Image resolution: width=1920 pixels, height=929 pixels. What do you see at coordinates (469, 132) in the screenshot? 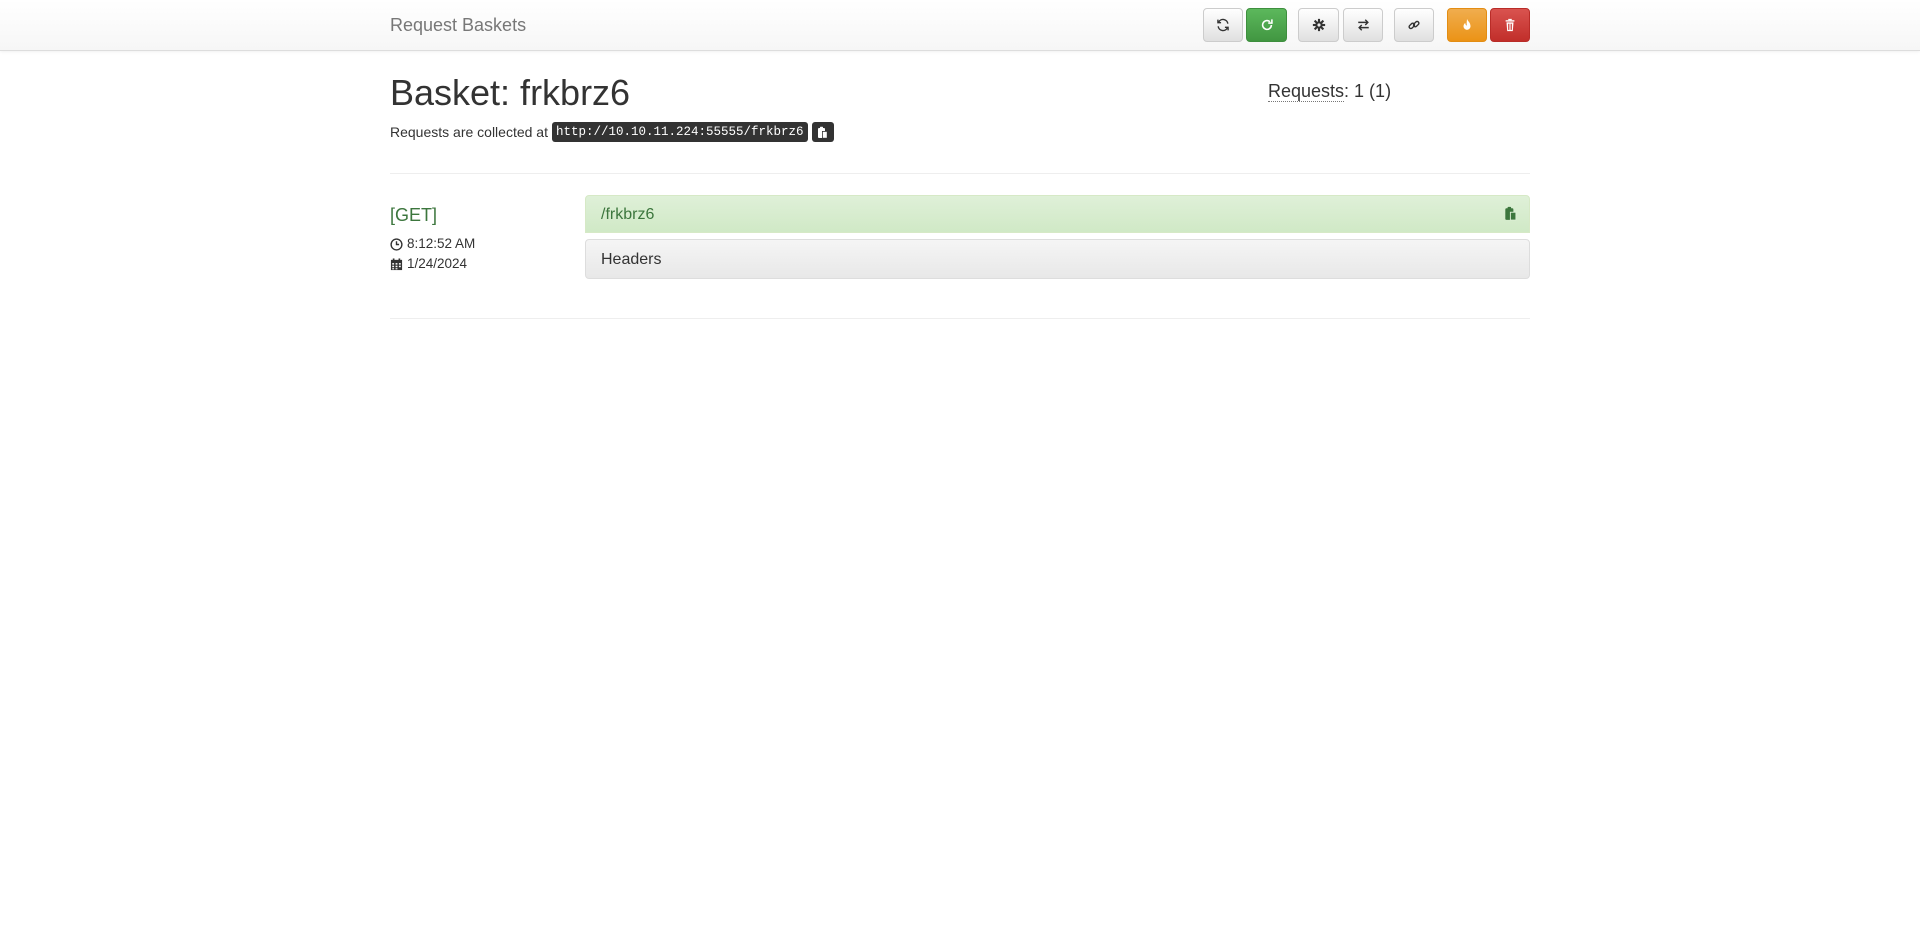
I see `collected-label: Requests are collected at` at bounding box center [469, 132].